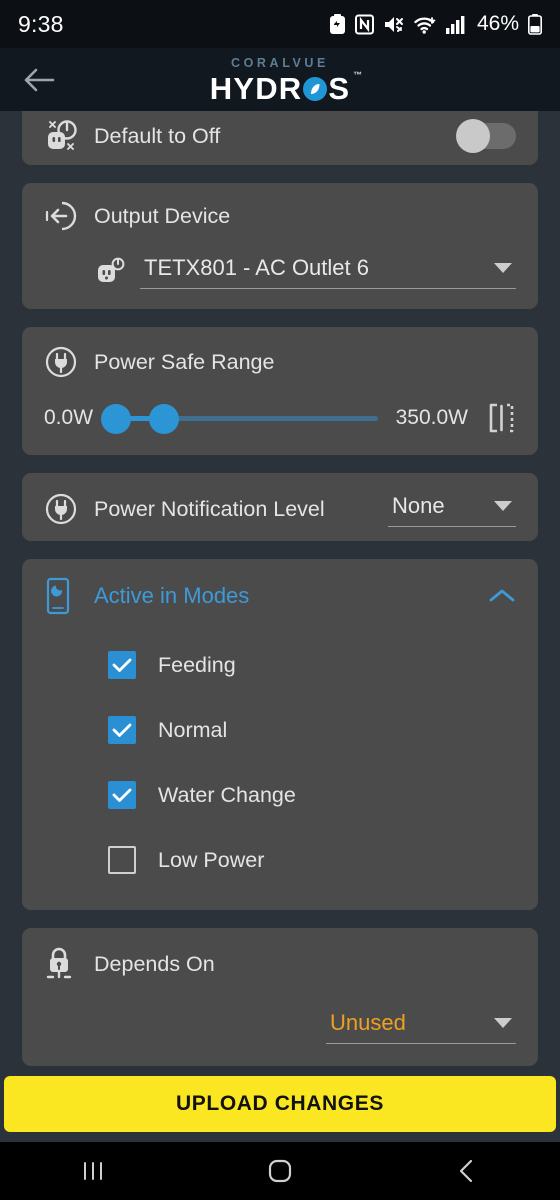 The image size is (560, 1200). What do you see at coordinates (64, 964) in the screenshot?
I see `lock-icon` at bounding box center [64, 964].